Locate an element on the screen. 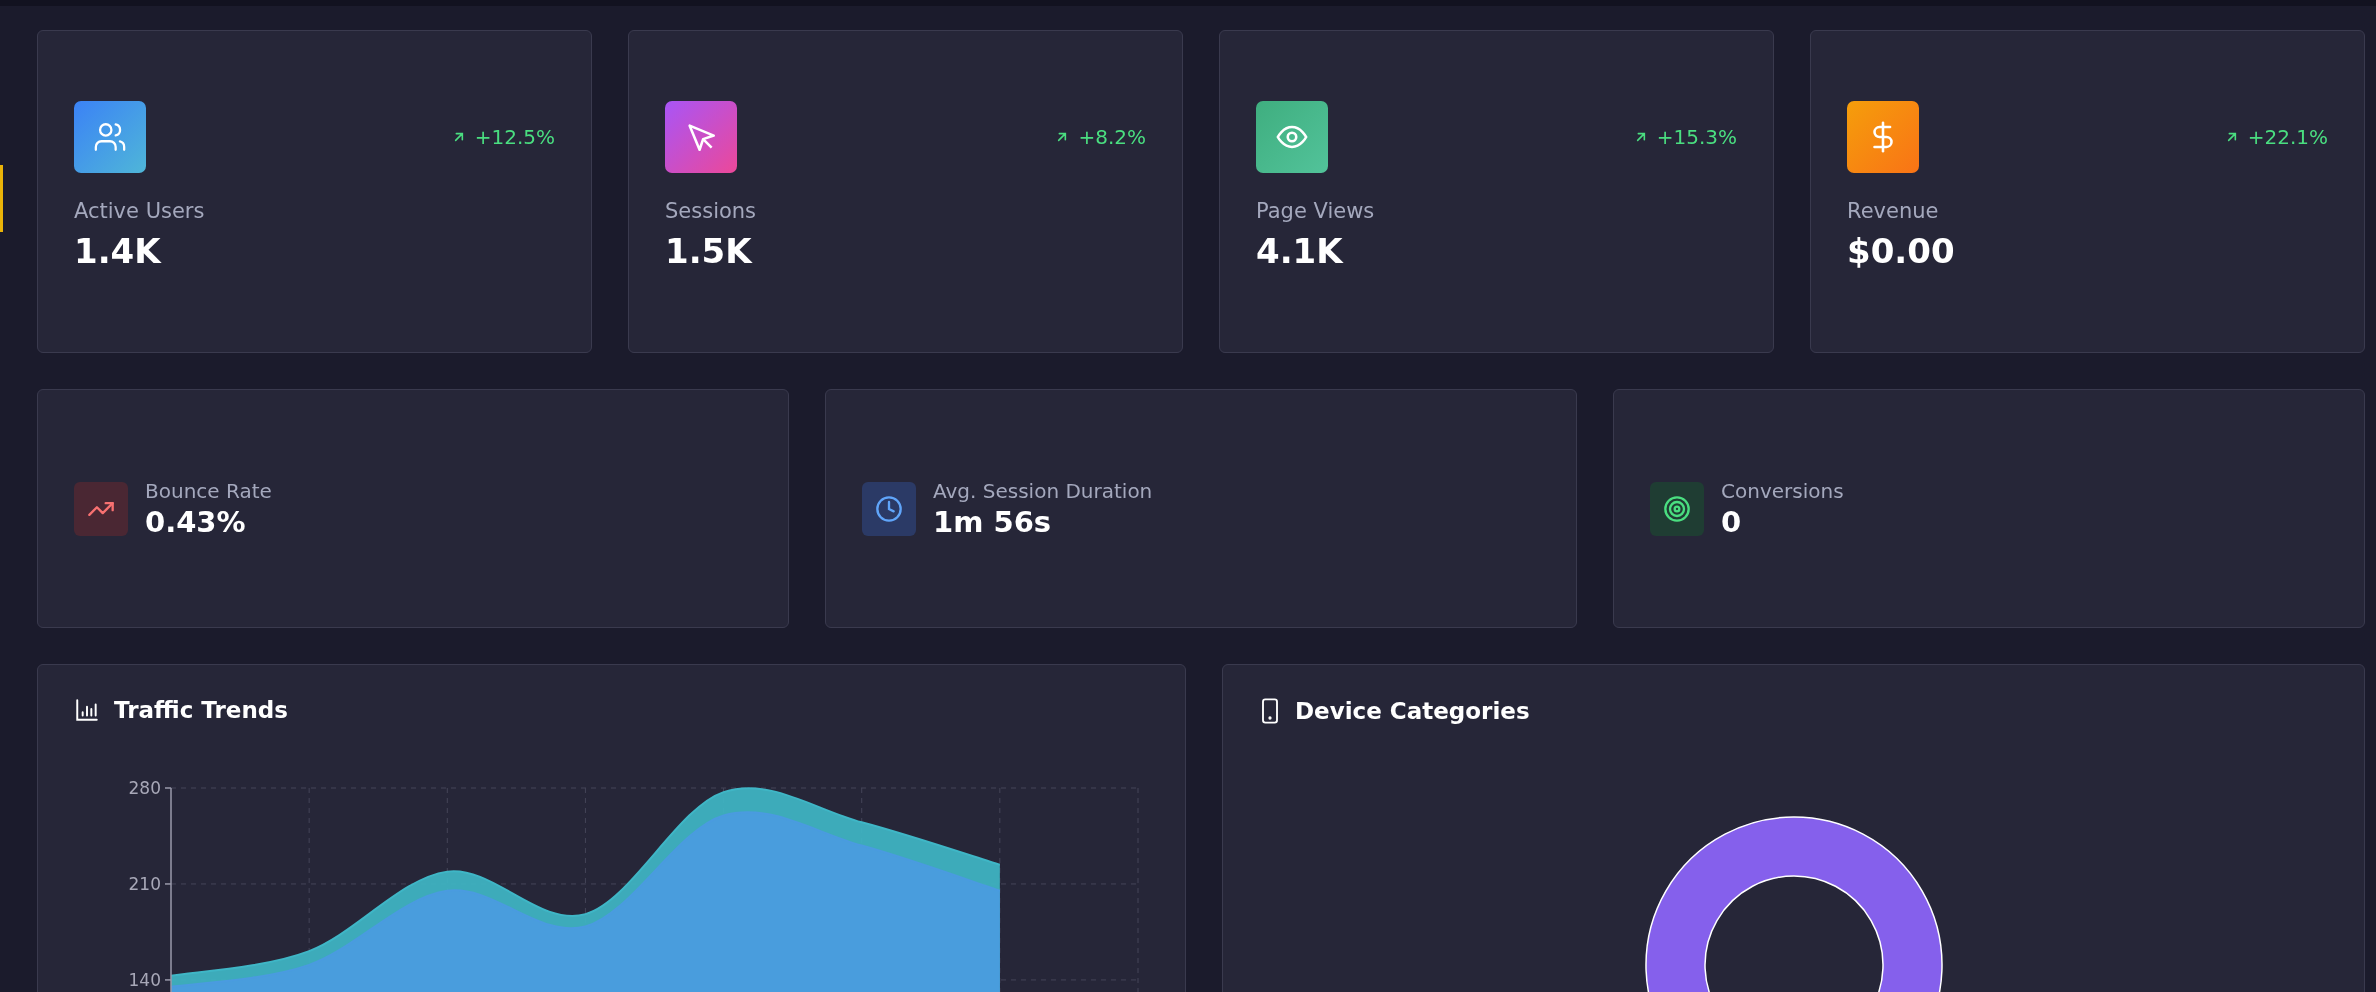 Image resolution: width=2376 pixels, height=992 pixels. trend-text: +8.2% is located at coordinates (1112, 137).